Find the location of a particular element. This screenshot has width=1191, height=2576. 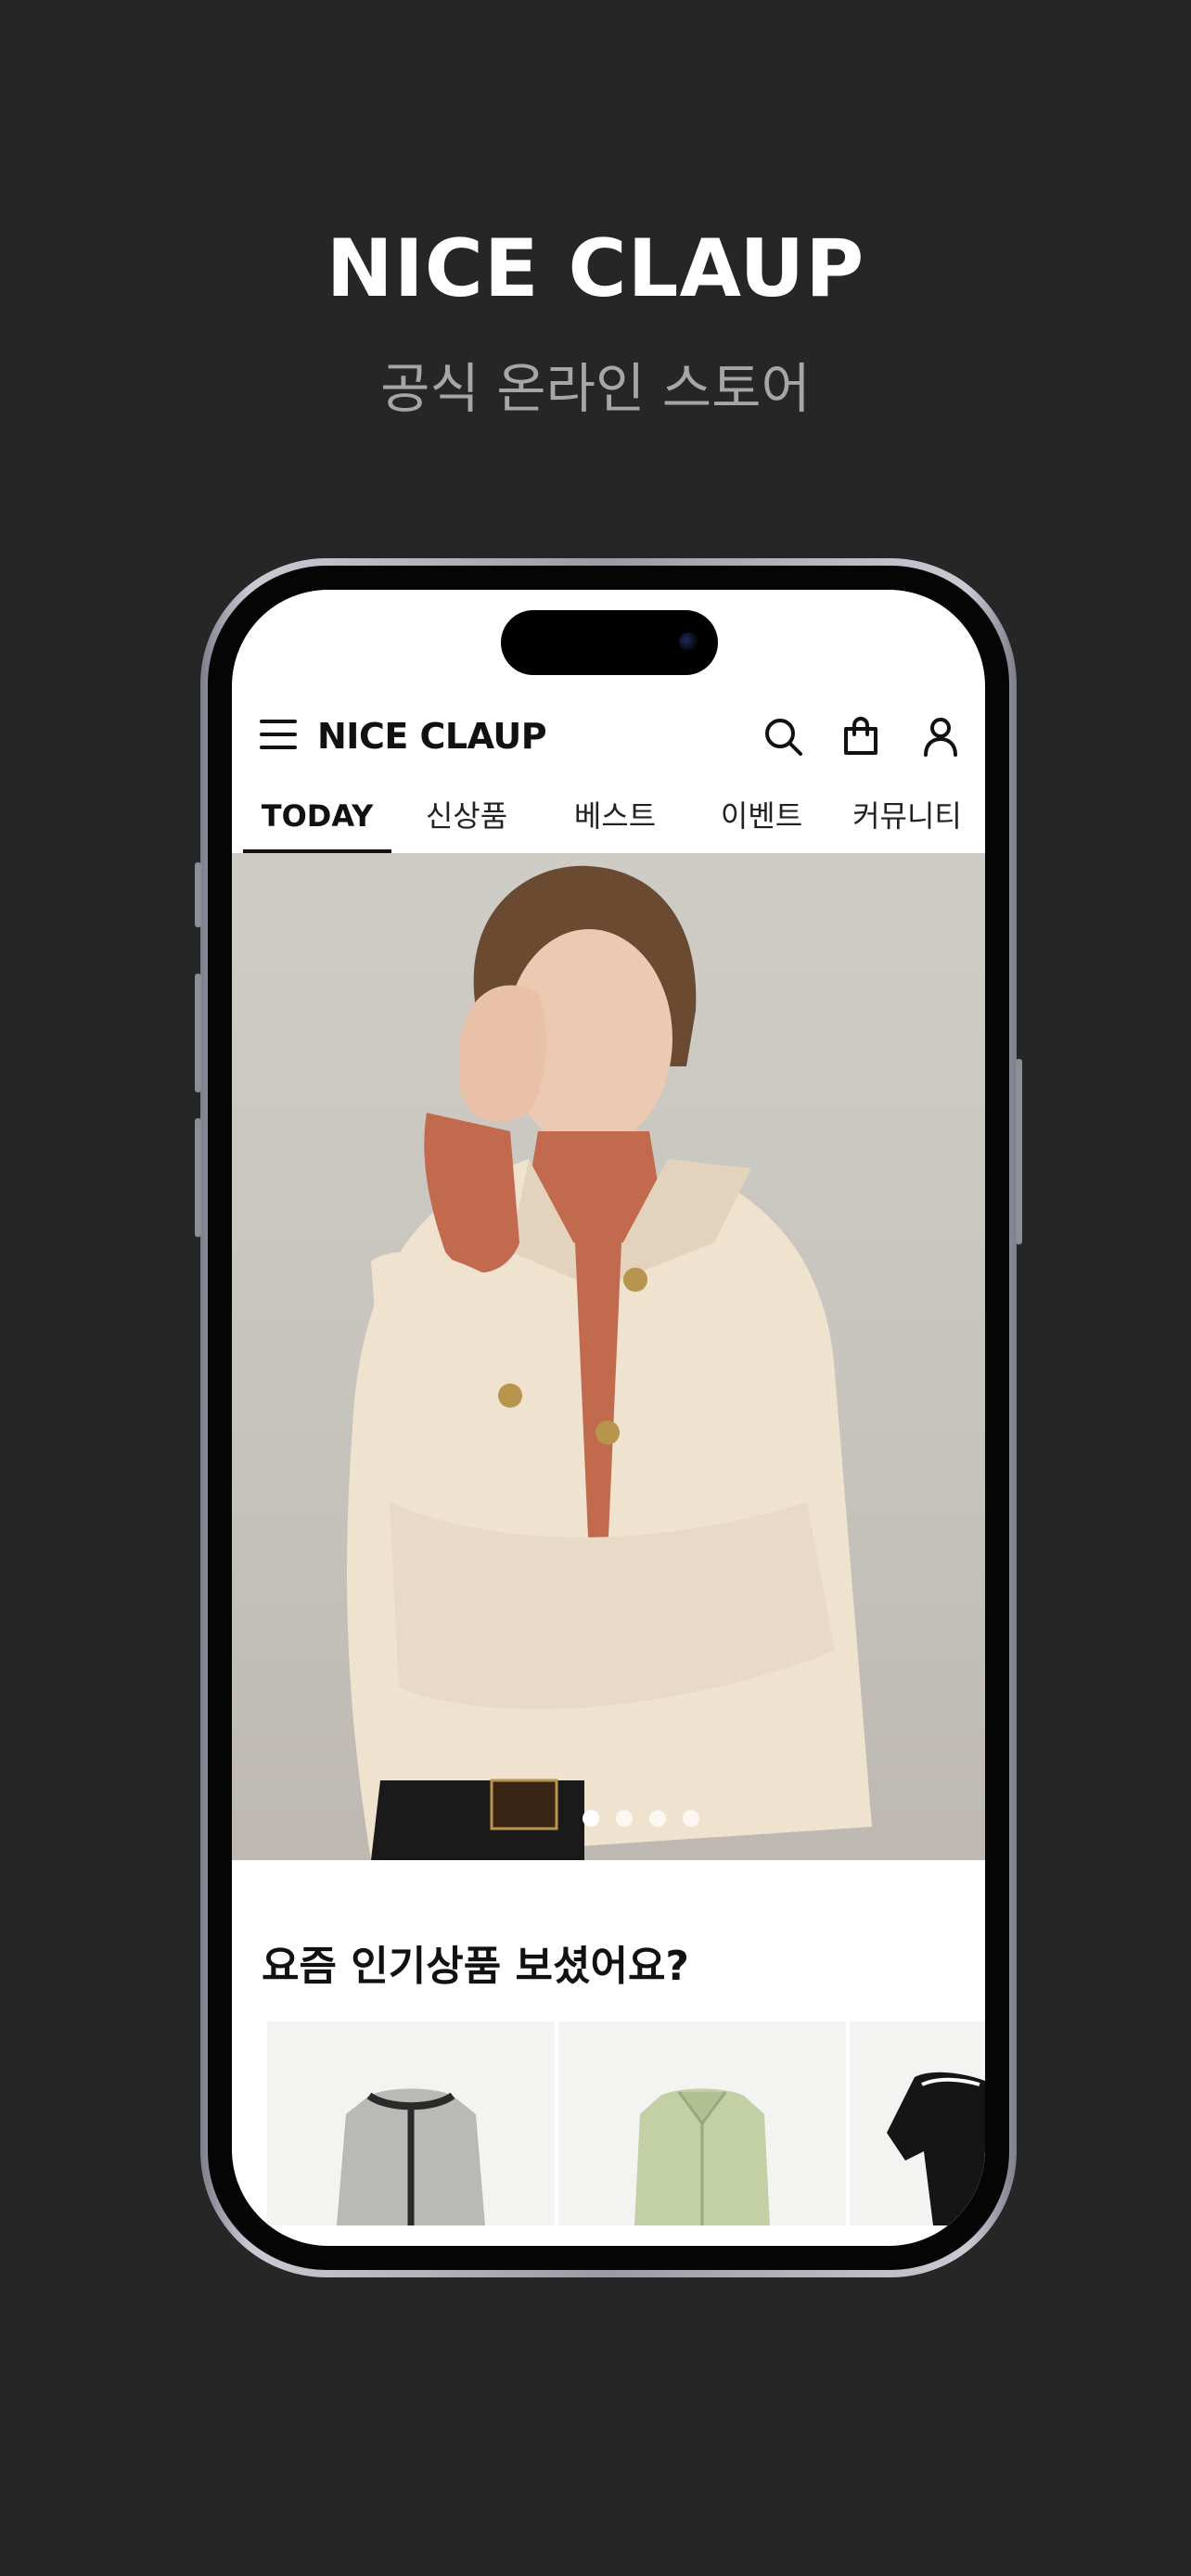

phone-volume-down-button is located at coordinates (198, 1177).